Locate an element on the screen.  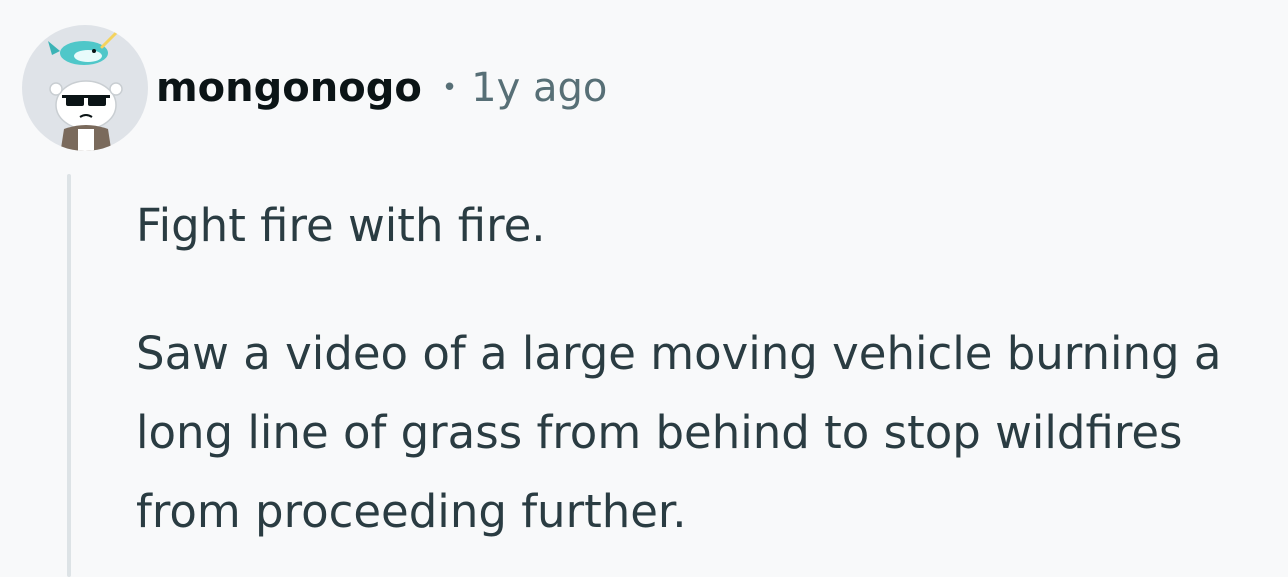
comment-timestamp: 1y ago is located at coordinates (539, 88).